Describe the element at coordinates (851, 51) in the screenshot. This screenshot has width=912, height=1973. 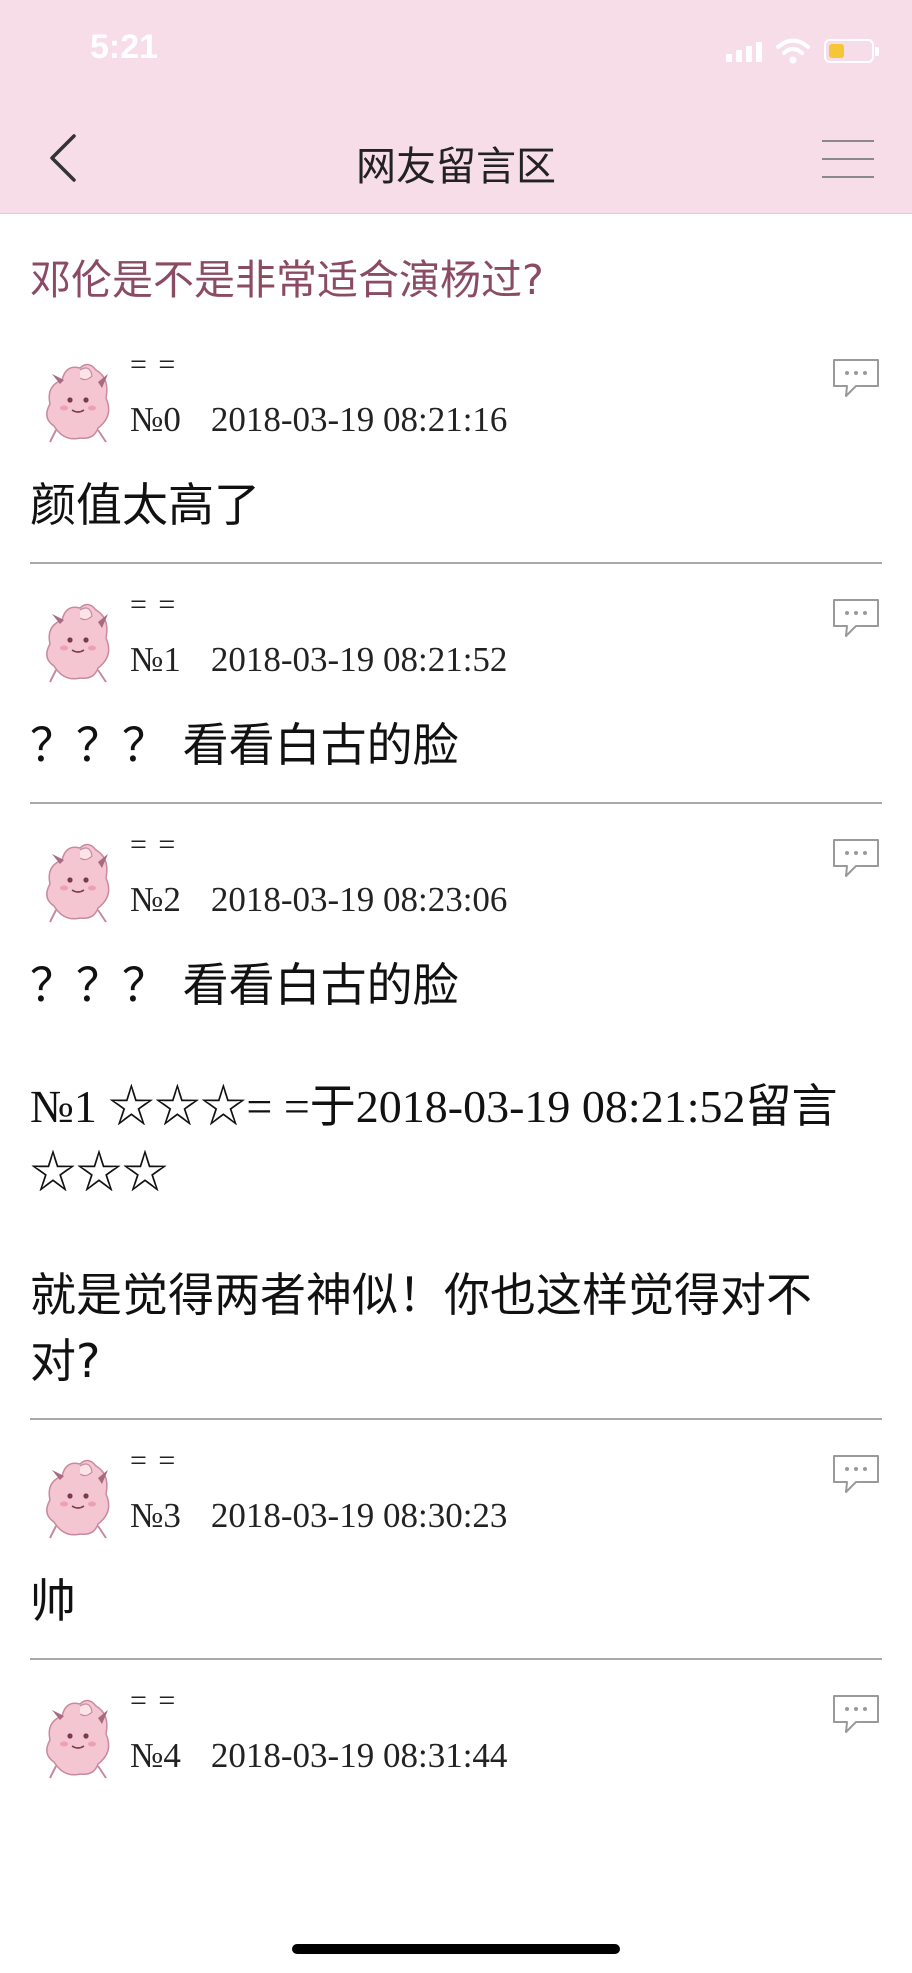
I see `battery-icon` at that location.